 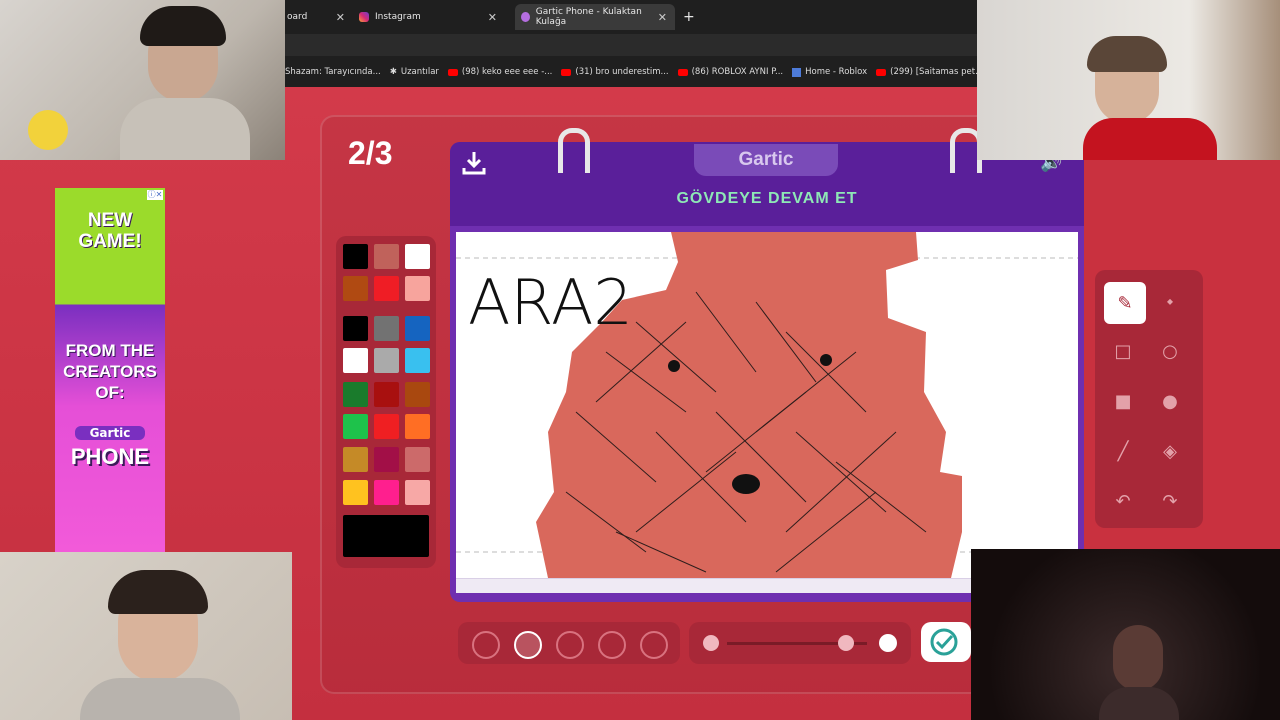 What do you see at coordinates (588, 17) in the screenshot?
I see `tab-label: Gartic Phone - Kulaktan Kulağa` at bounding box center [588, 17].